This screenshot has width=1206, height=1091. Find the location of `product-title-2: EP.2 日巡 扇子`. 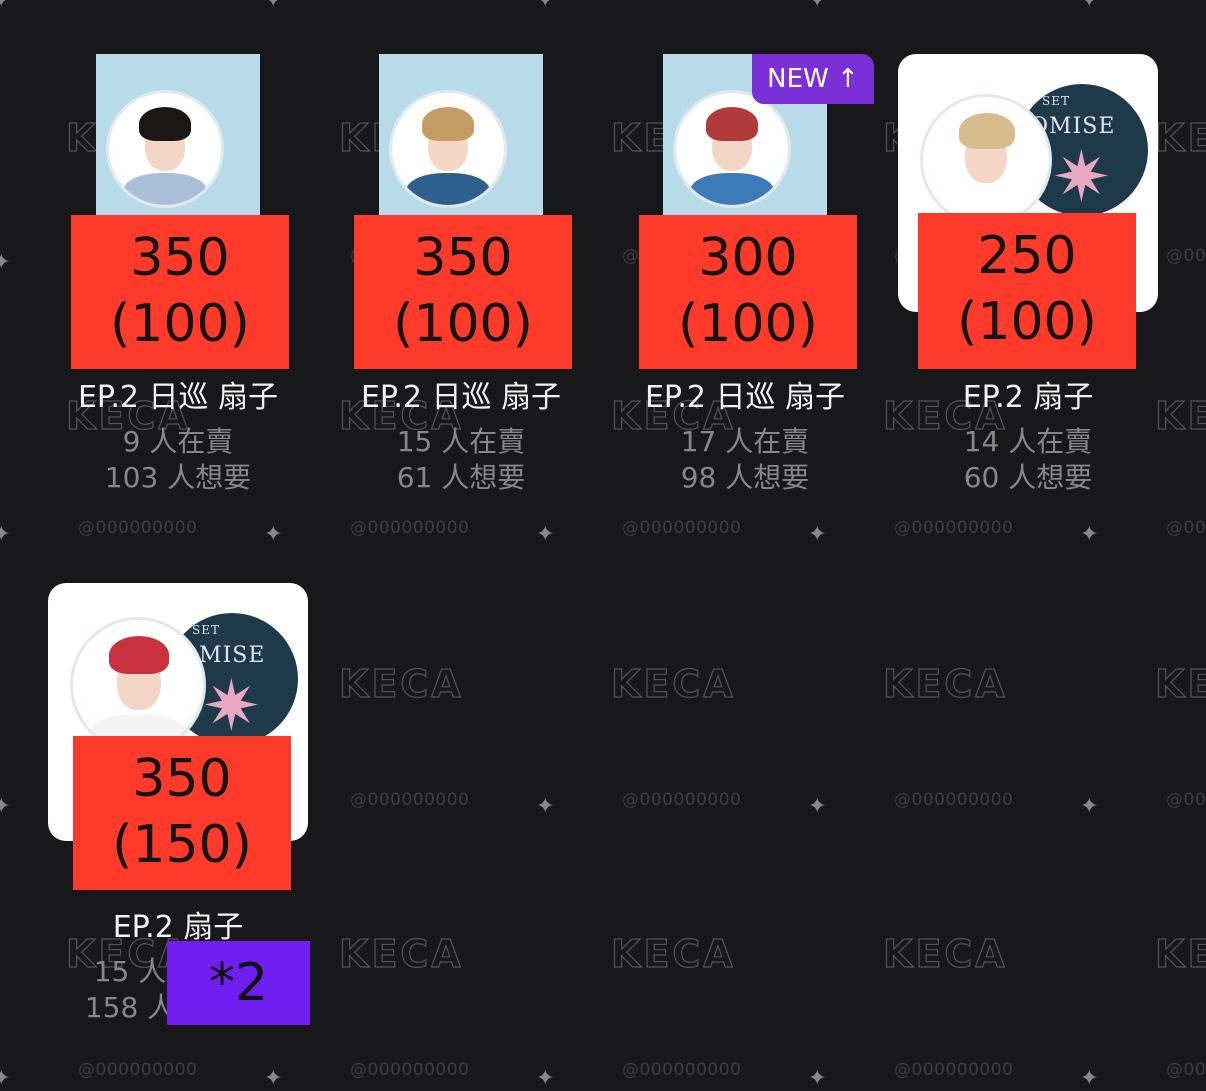

product-title-2: EP.2 日巡 扇子 is located at coordinates (461, 394).